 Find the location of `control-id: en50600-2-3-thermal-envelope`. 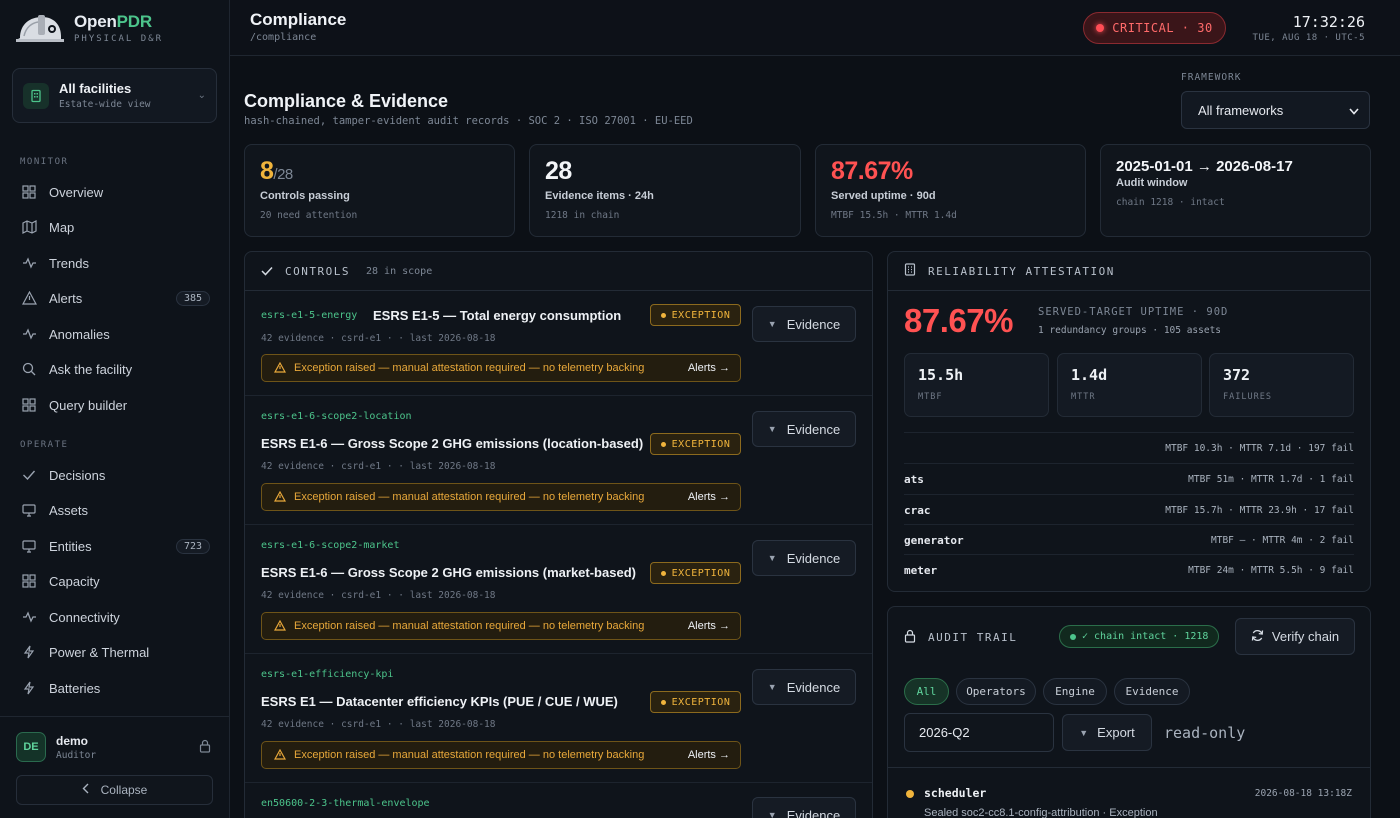

control-id: en50600-2-3-thermal-envelope is located at coordinates (345, 803).